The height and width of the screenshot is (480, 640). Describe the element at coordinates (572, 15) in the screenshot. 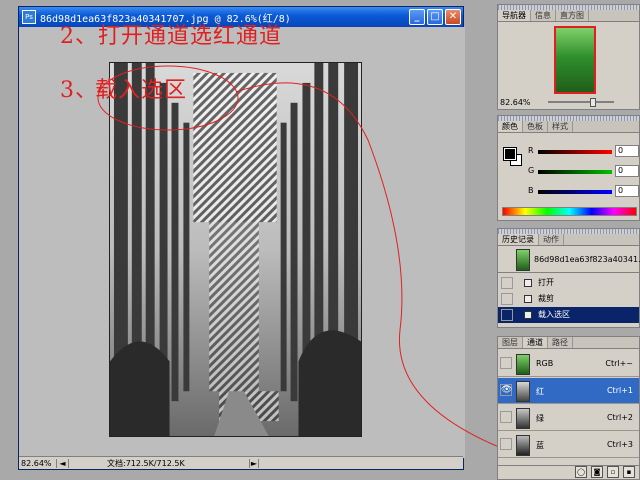

I see `tab-histogram: 直方图` at that location.